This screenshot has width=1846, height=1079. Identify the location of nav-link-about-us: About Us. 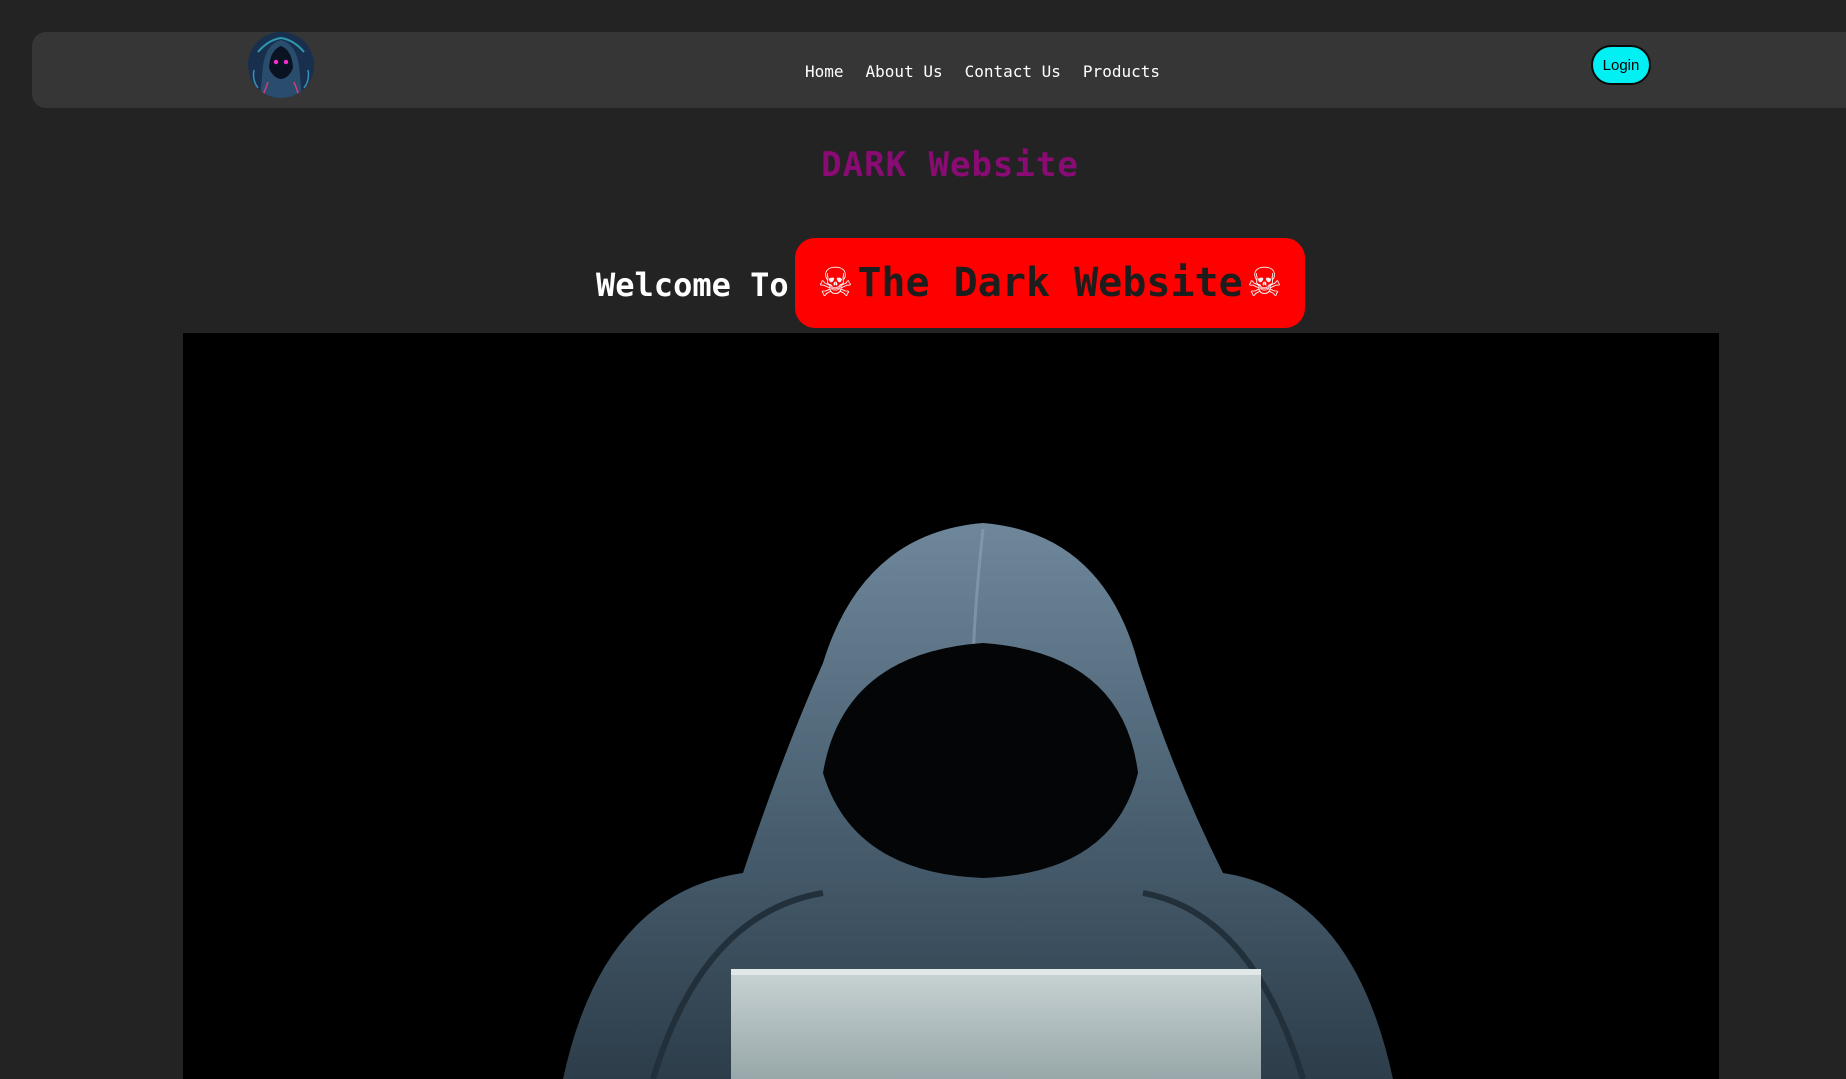
(904, 71).